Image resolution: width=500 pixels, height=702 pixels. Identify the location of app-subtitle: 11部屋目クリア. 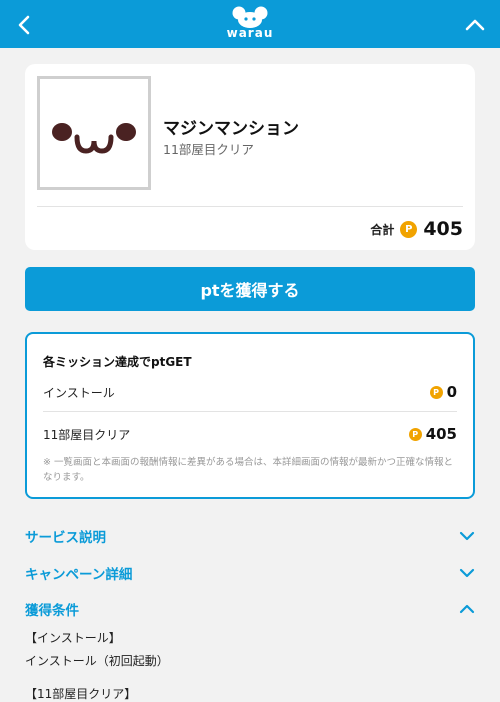
(208, 149).